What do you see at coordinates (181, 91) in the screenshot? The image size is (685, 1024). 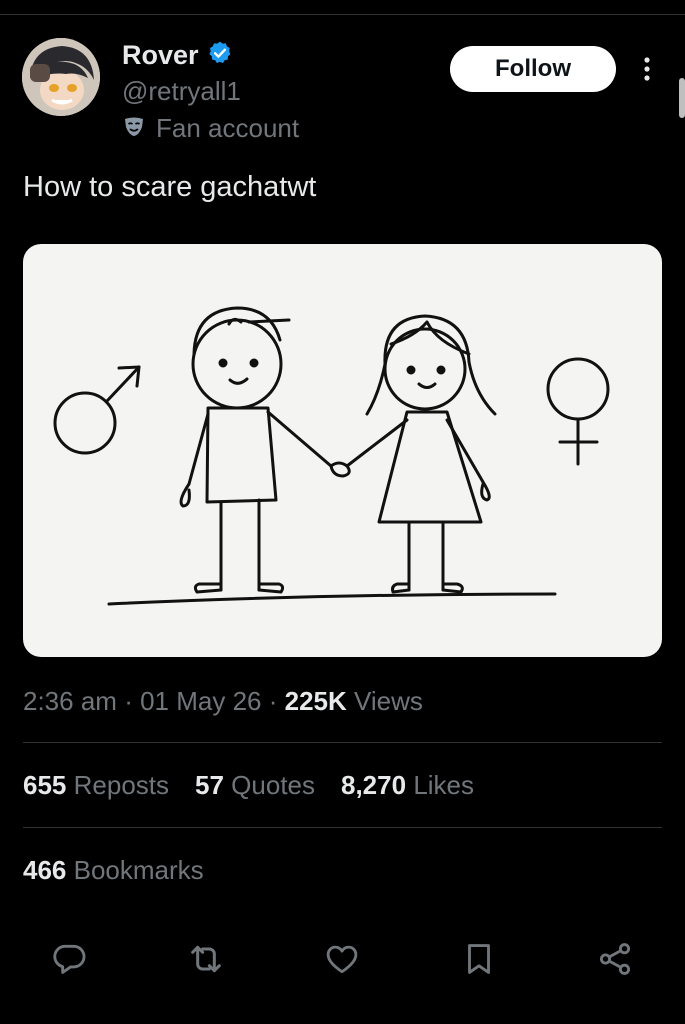 I see `author-handle: @retryall1` at bounding box center [181, 91].